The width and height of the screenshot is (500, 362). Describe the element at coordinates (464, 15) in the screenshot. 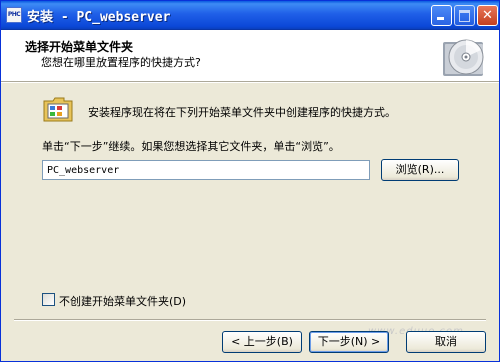

I see `maximize-button` at that location.